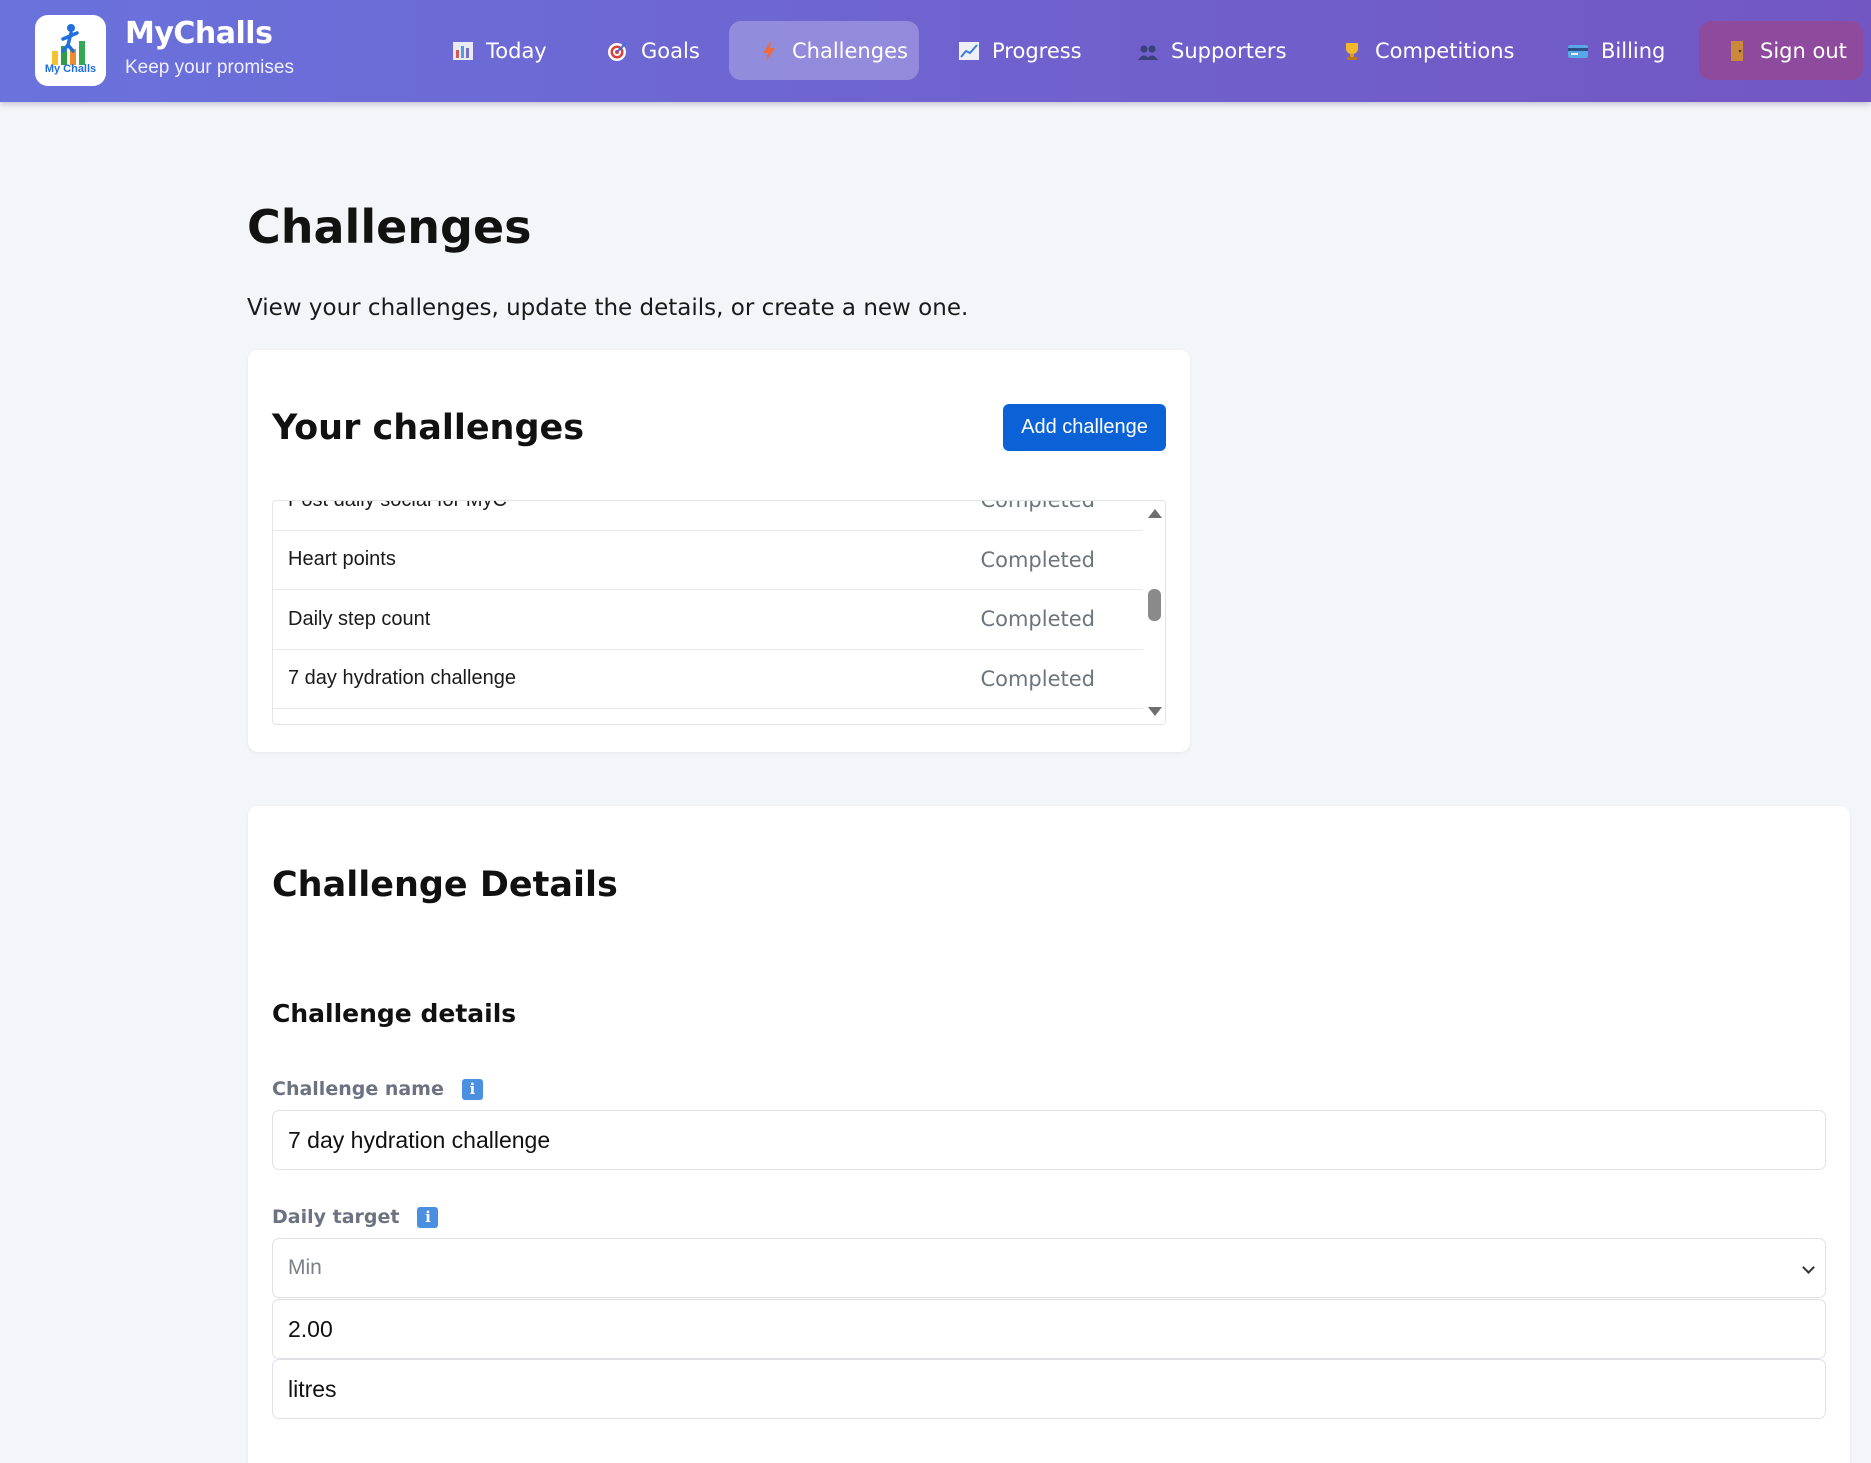 The image size is (1871, 1463). I want to click on list-item: Daily step count Completed, so click(708, 620).